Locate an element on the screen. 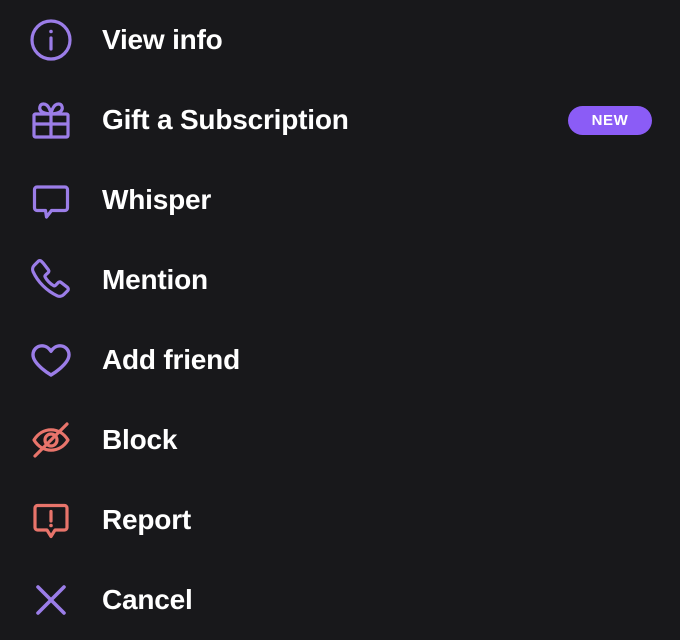 This screenshot has height=640, width=680. phone-icon is located at coordinates (51, 280).